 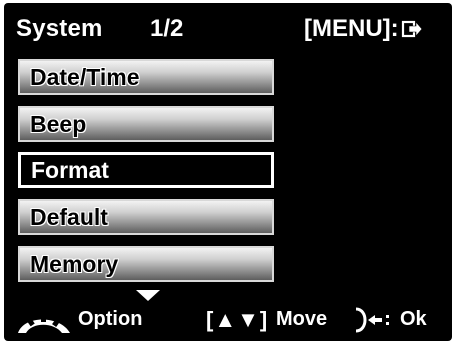 I want to click on menu-item-beep: Beep, so click(x=146, y=124).